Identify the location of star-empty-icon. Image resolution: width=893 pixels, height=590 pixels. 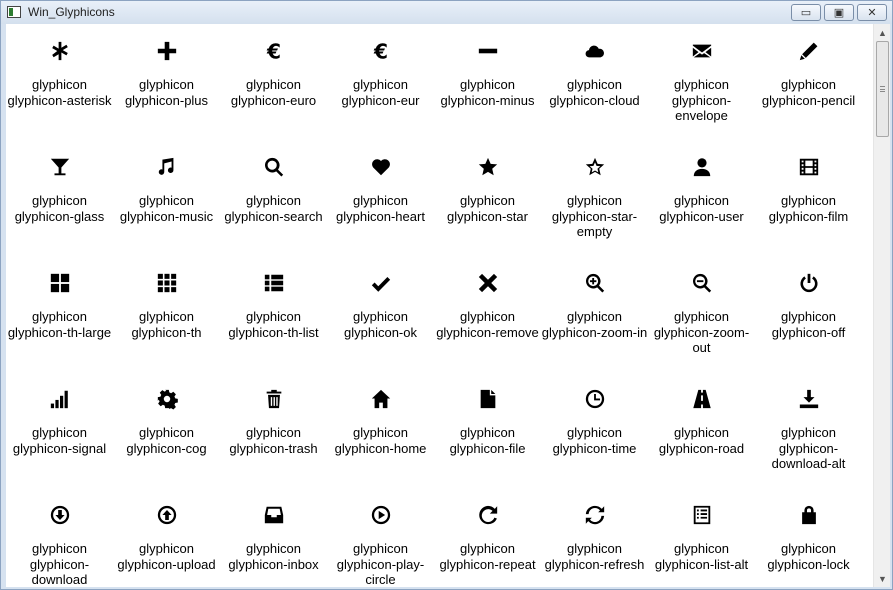
(594, 167).